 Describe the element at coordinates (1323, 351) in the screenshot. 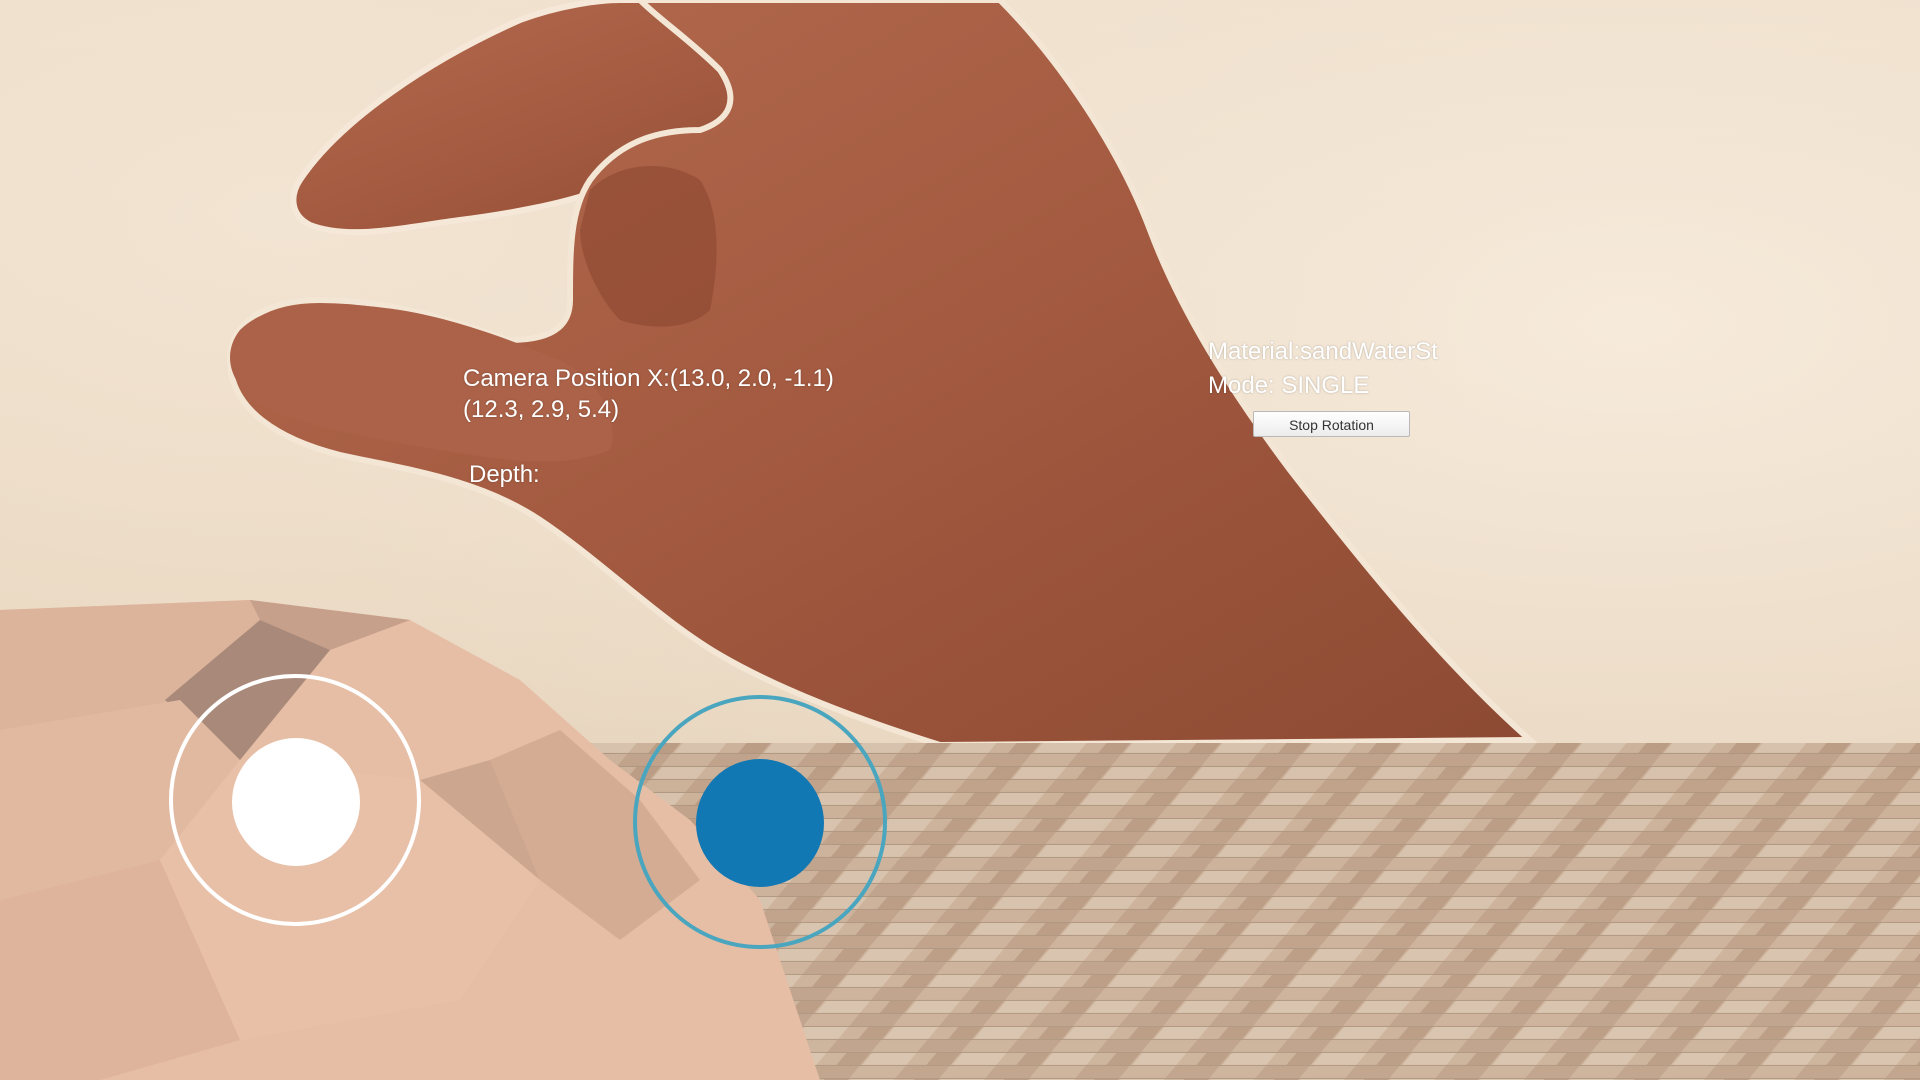

I see `material-label: Material:sandWaterSt` at that location.